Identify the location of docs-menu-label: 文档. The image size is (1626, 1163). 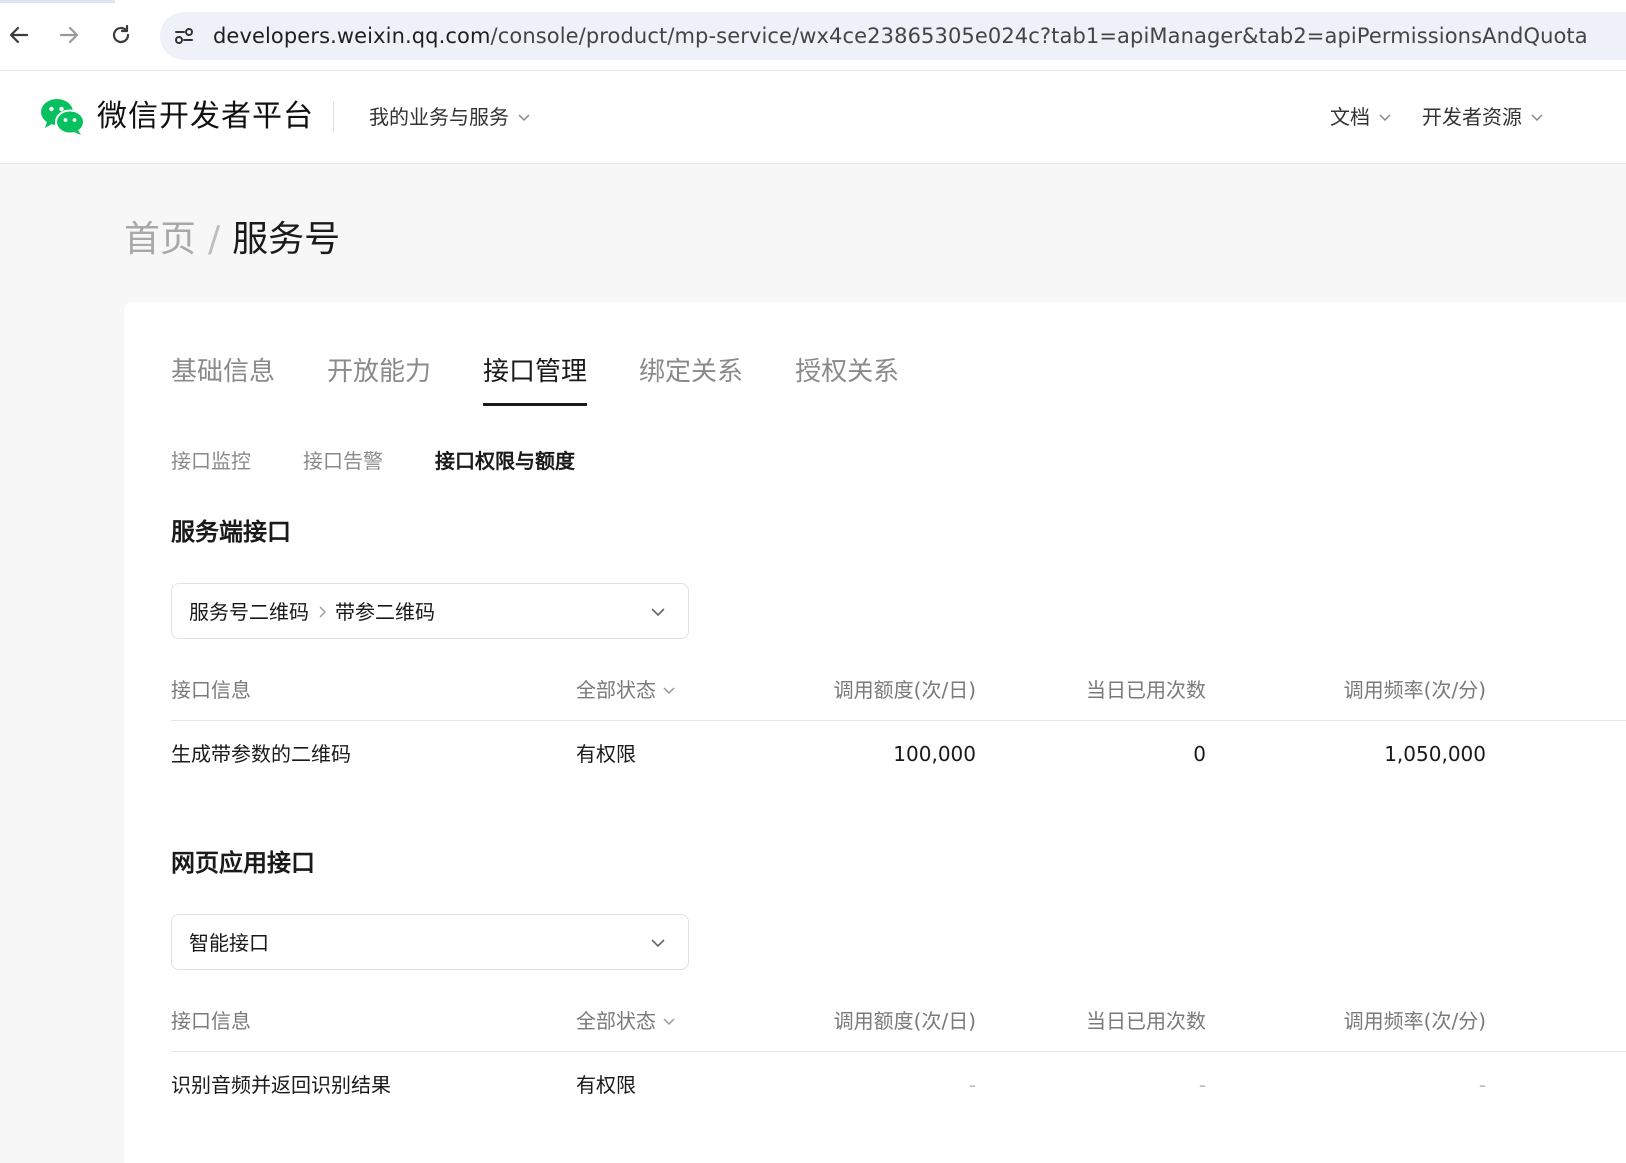
(1350, 117).